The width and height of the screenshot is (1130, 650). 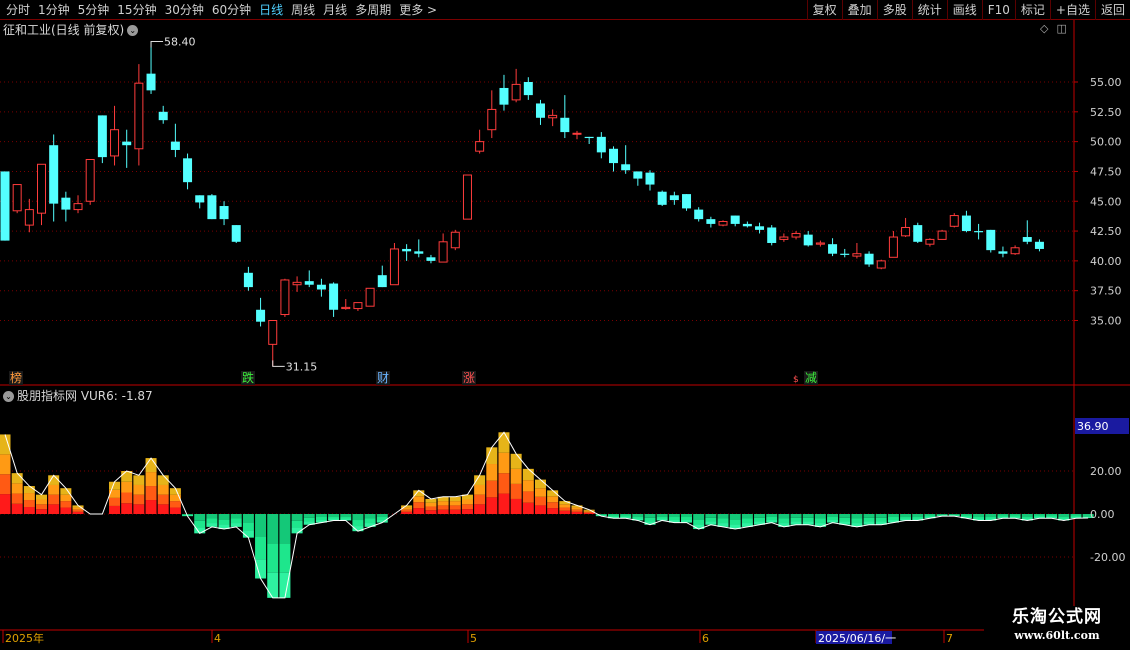 I want to click on period-tab: 30分钟, so click(x=184, y=10).